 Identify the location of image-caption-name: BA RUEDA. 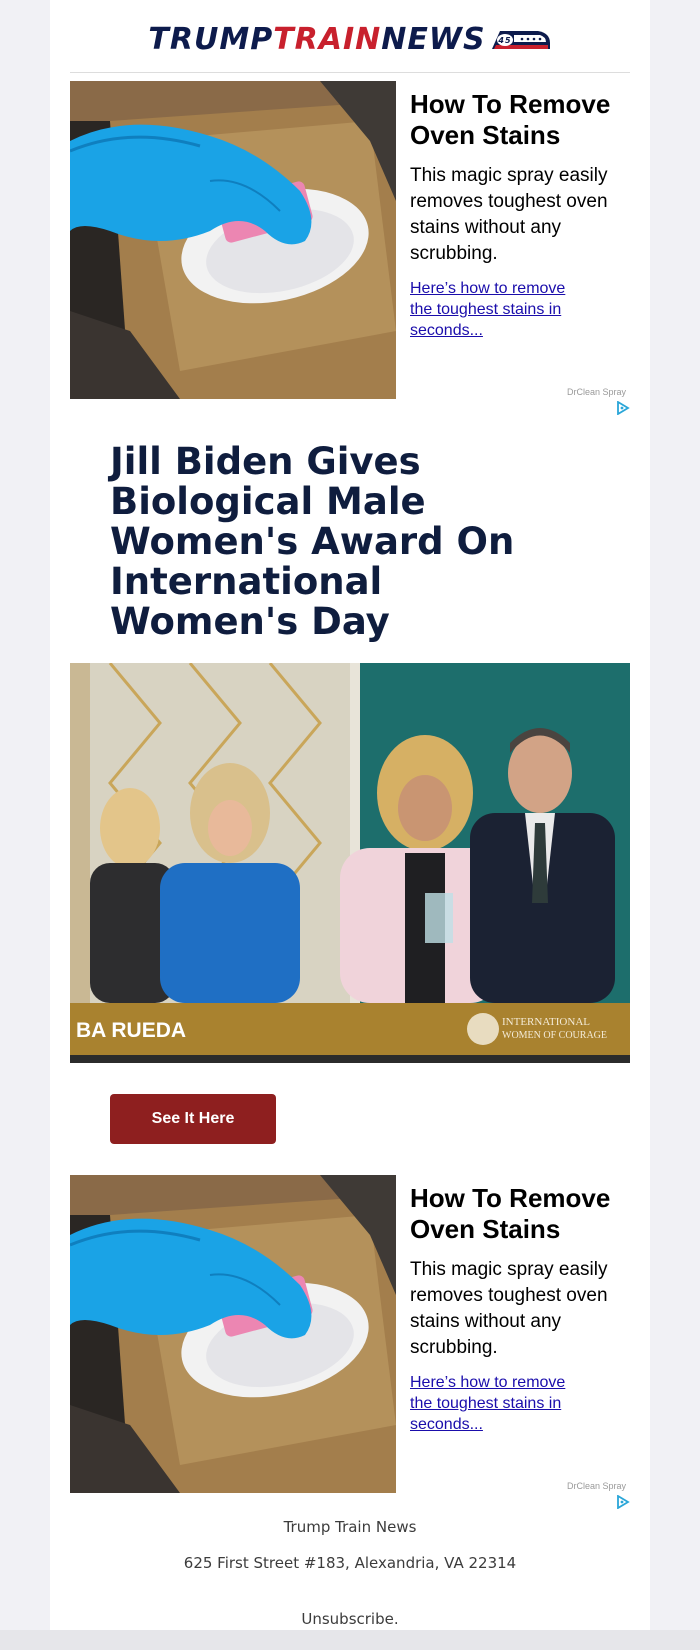
(131, 1030).